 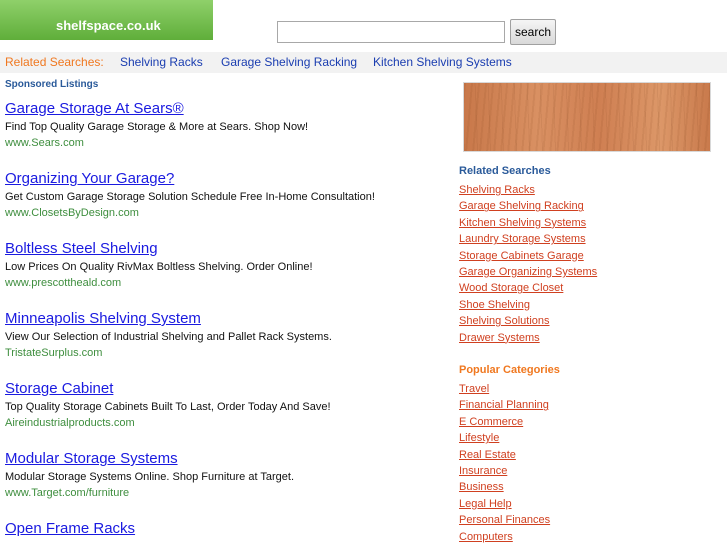 What do you see at coordinates (215, 109) in the screenshot?
I see `listing-title: Garage Storage At Sears®` at bounding box center [215, 109].